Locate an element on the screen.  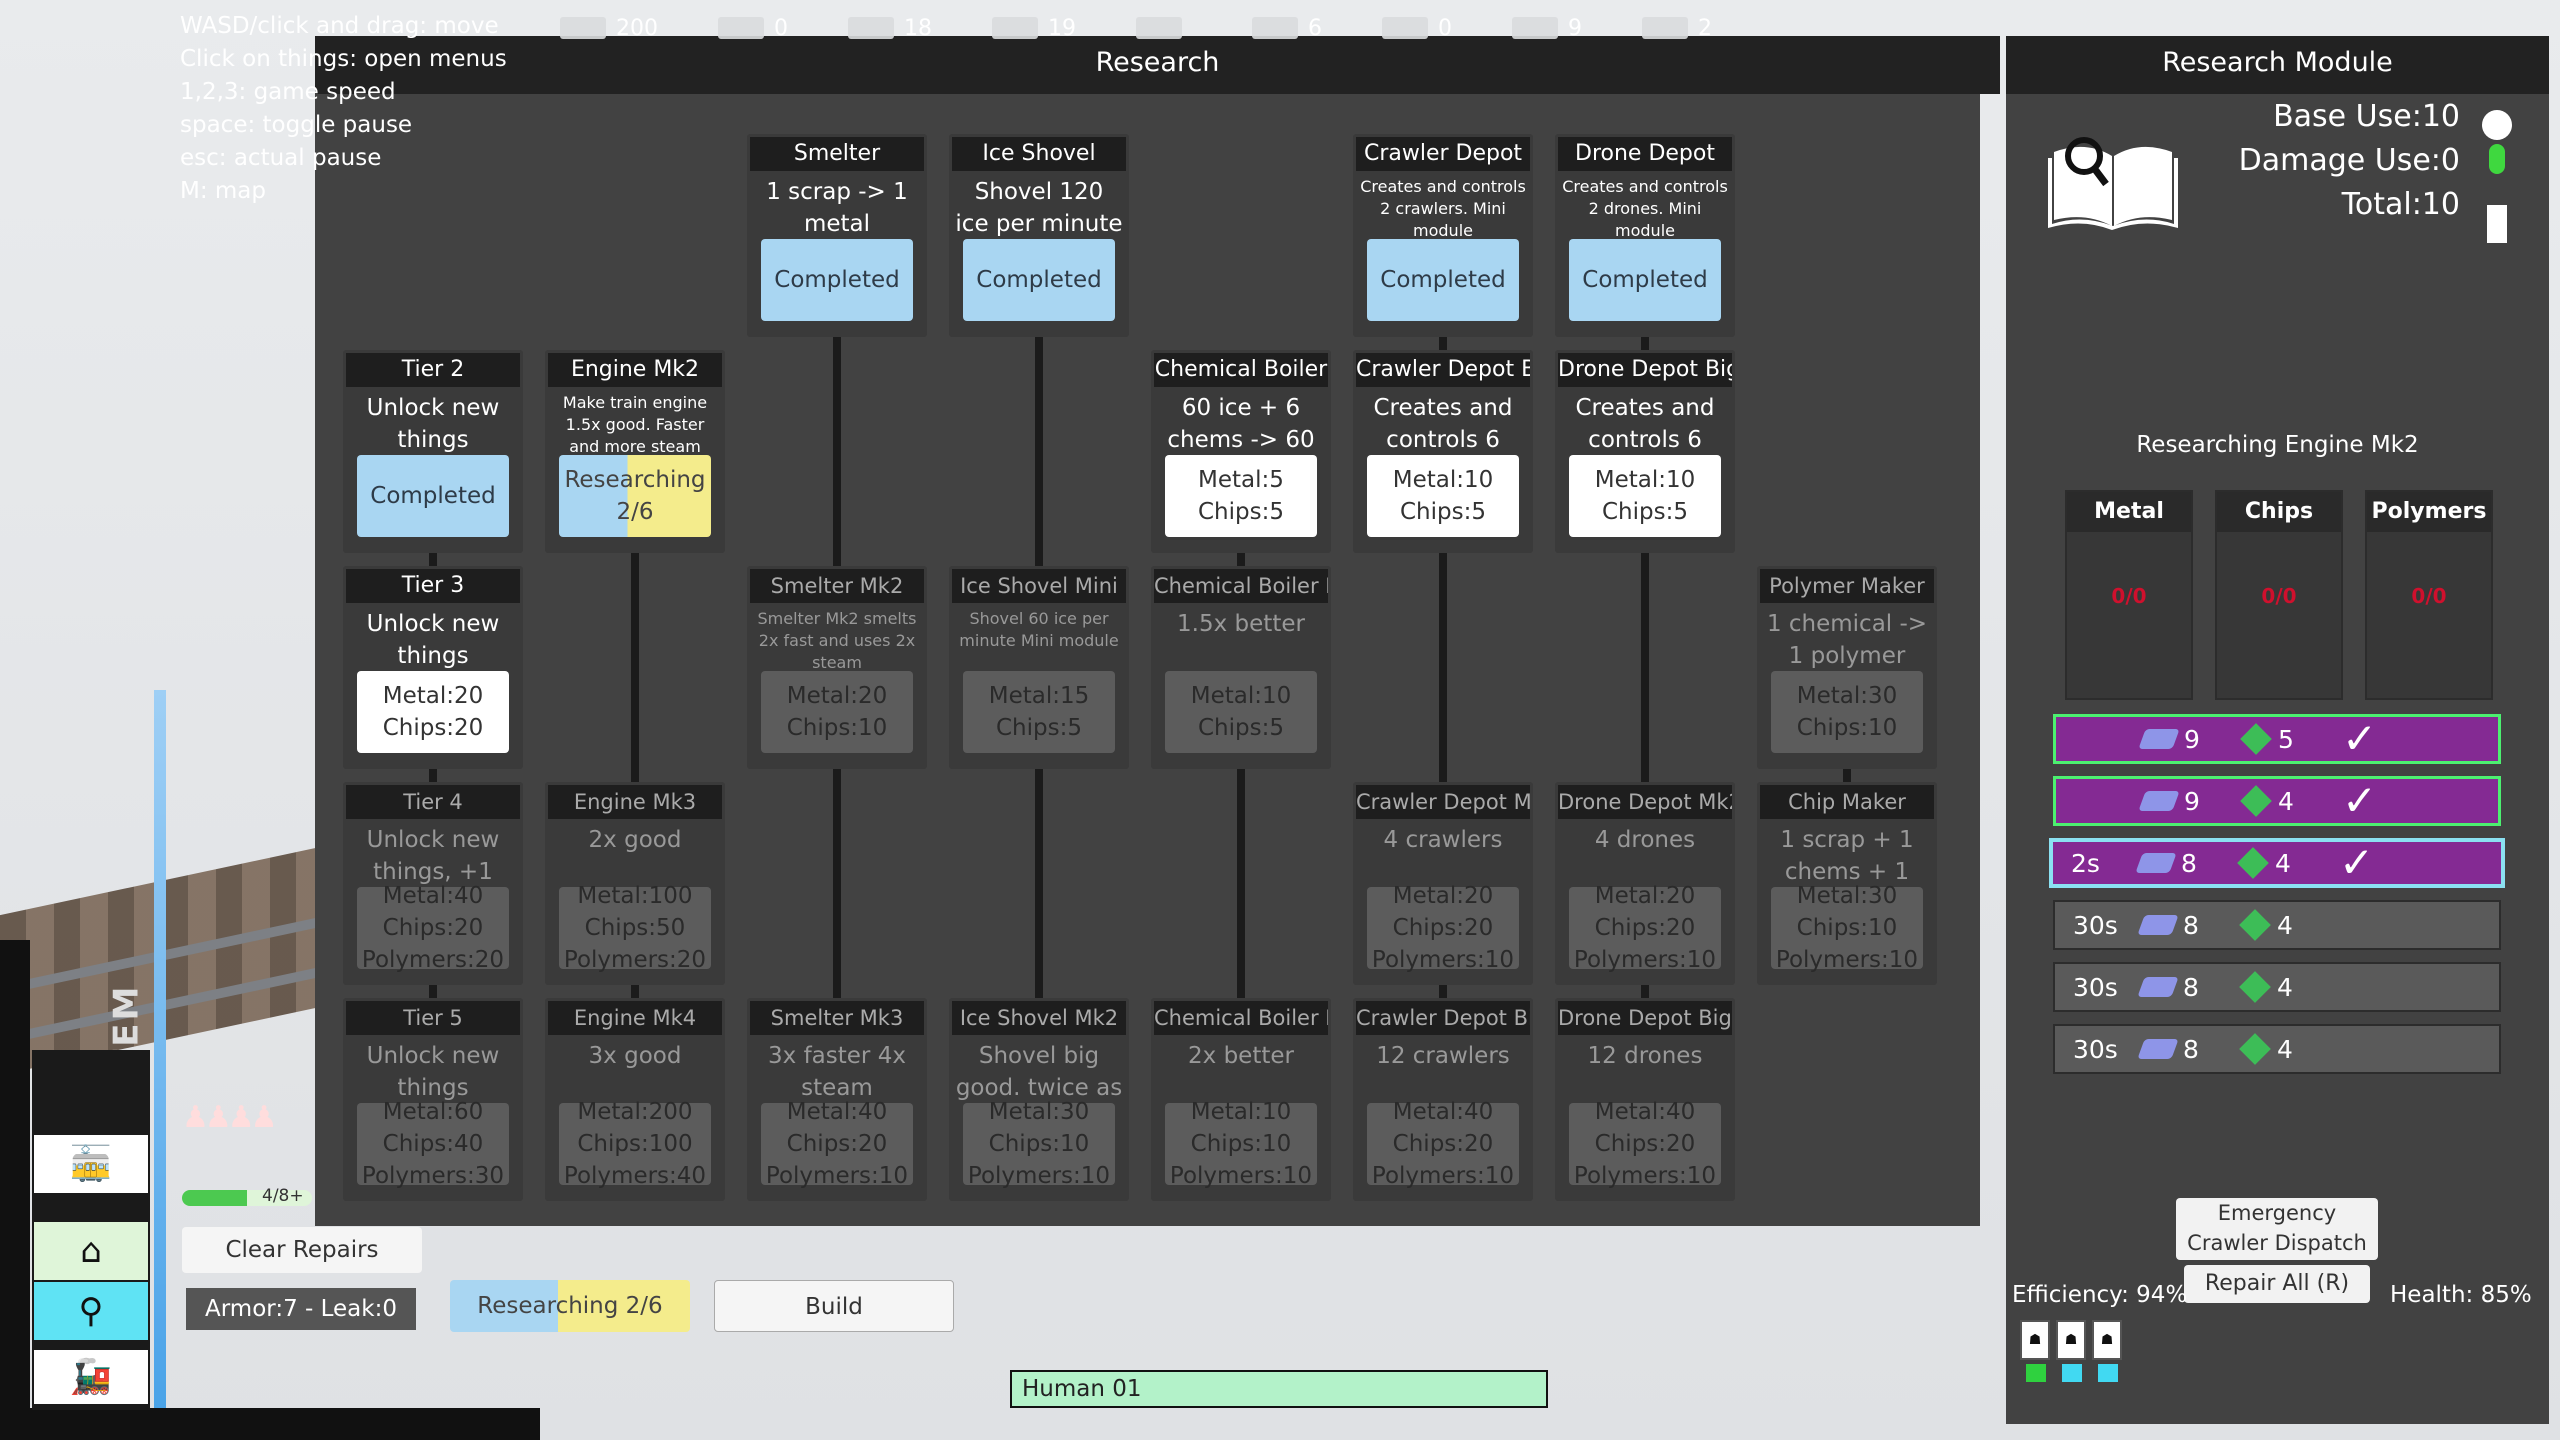
research-node-title: Crawler Depot Mk2 is located at coordinates (1443, 802).